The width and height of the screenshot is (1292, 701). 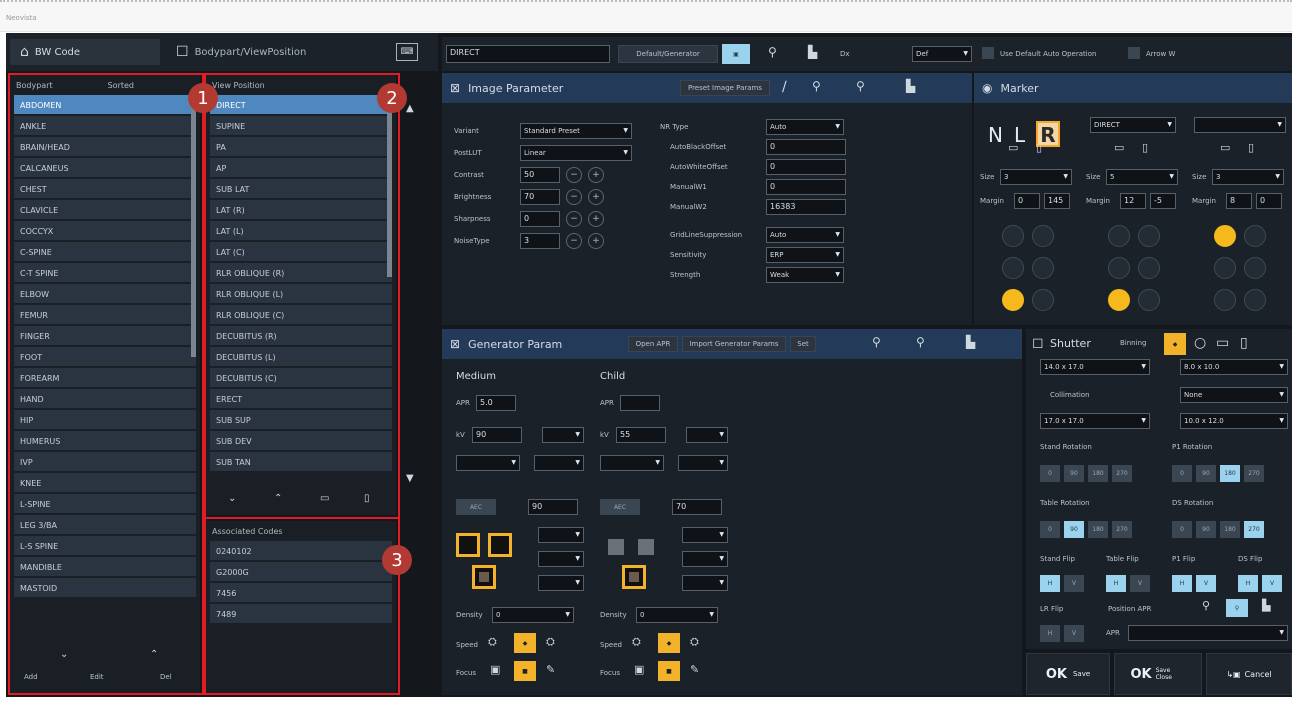 I want to click on shutter-delete-icon: ▯, so click(x=1244, y=343).